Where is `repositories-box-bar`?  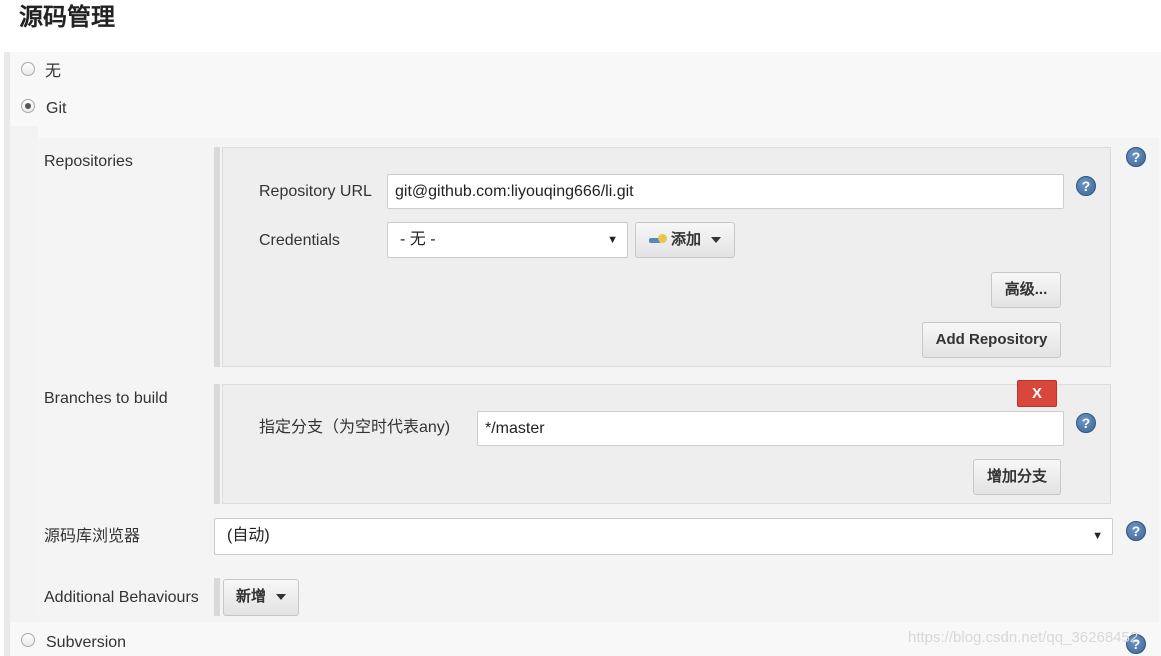 repositories-box-bar is located at coordinates (217, 257).